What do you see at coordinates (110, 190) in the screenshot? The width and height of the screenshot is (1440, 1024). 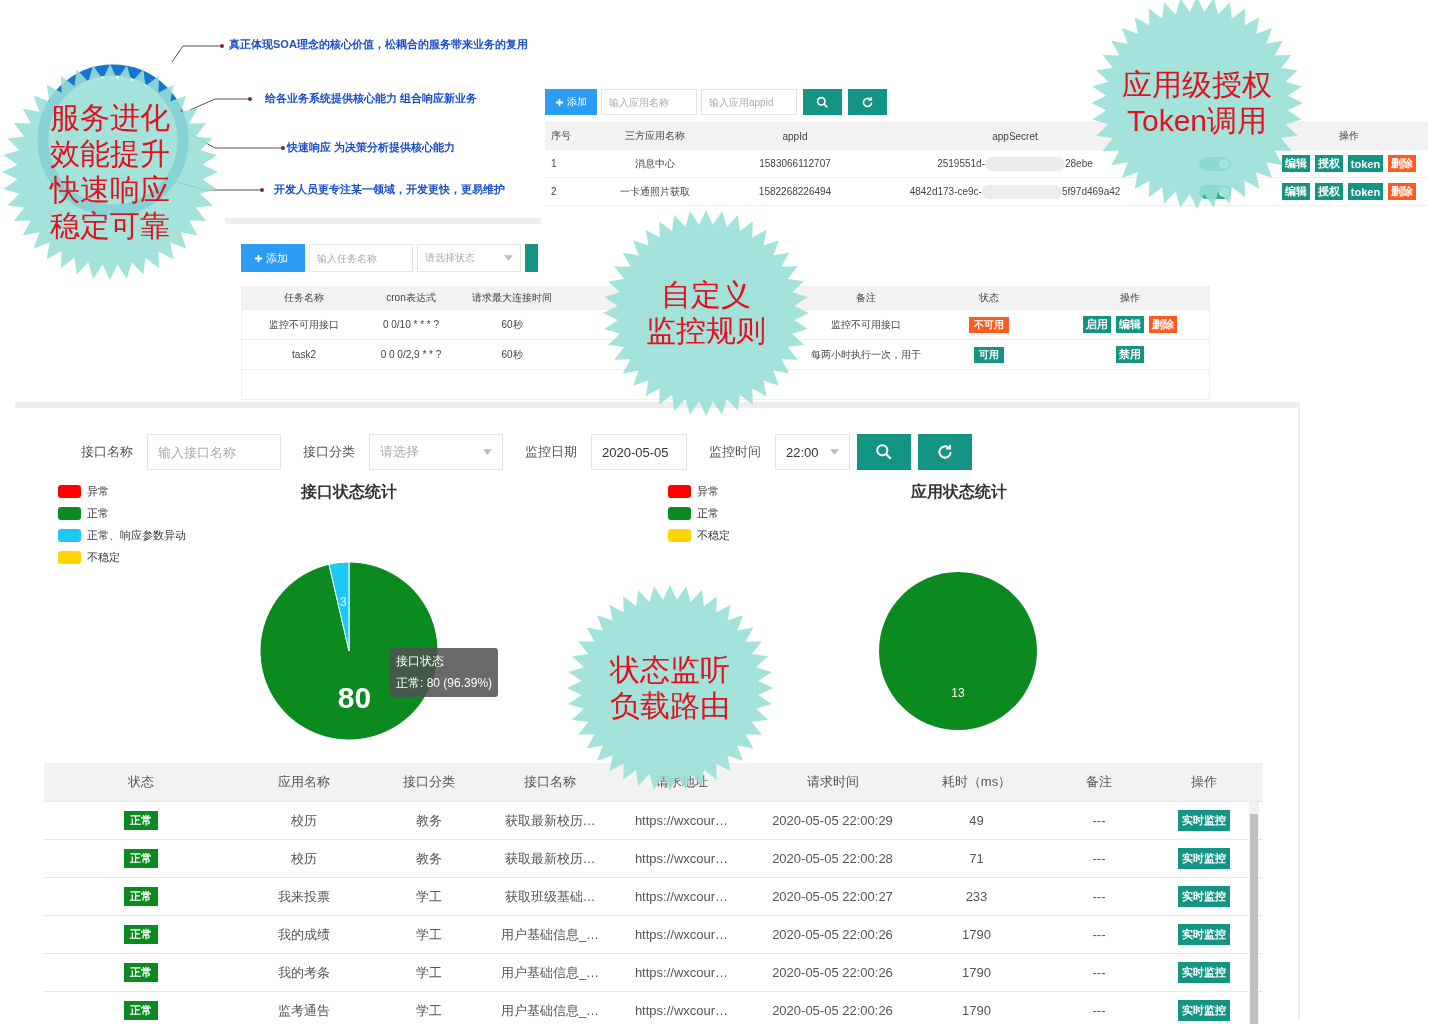 I see `stamp-text: 快速响应` at bounding box center [110, 190].